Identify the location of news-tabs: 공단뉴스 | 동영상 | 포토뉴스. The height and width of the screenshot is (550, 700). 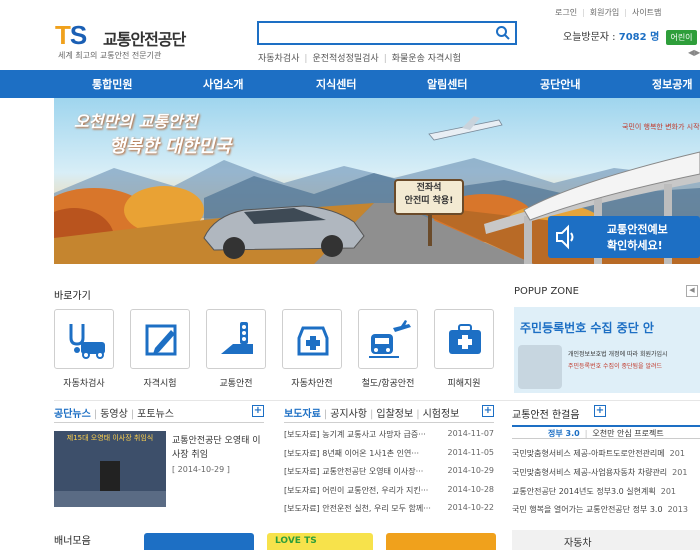
(114, 414).